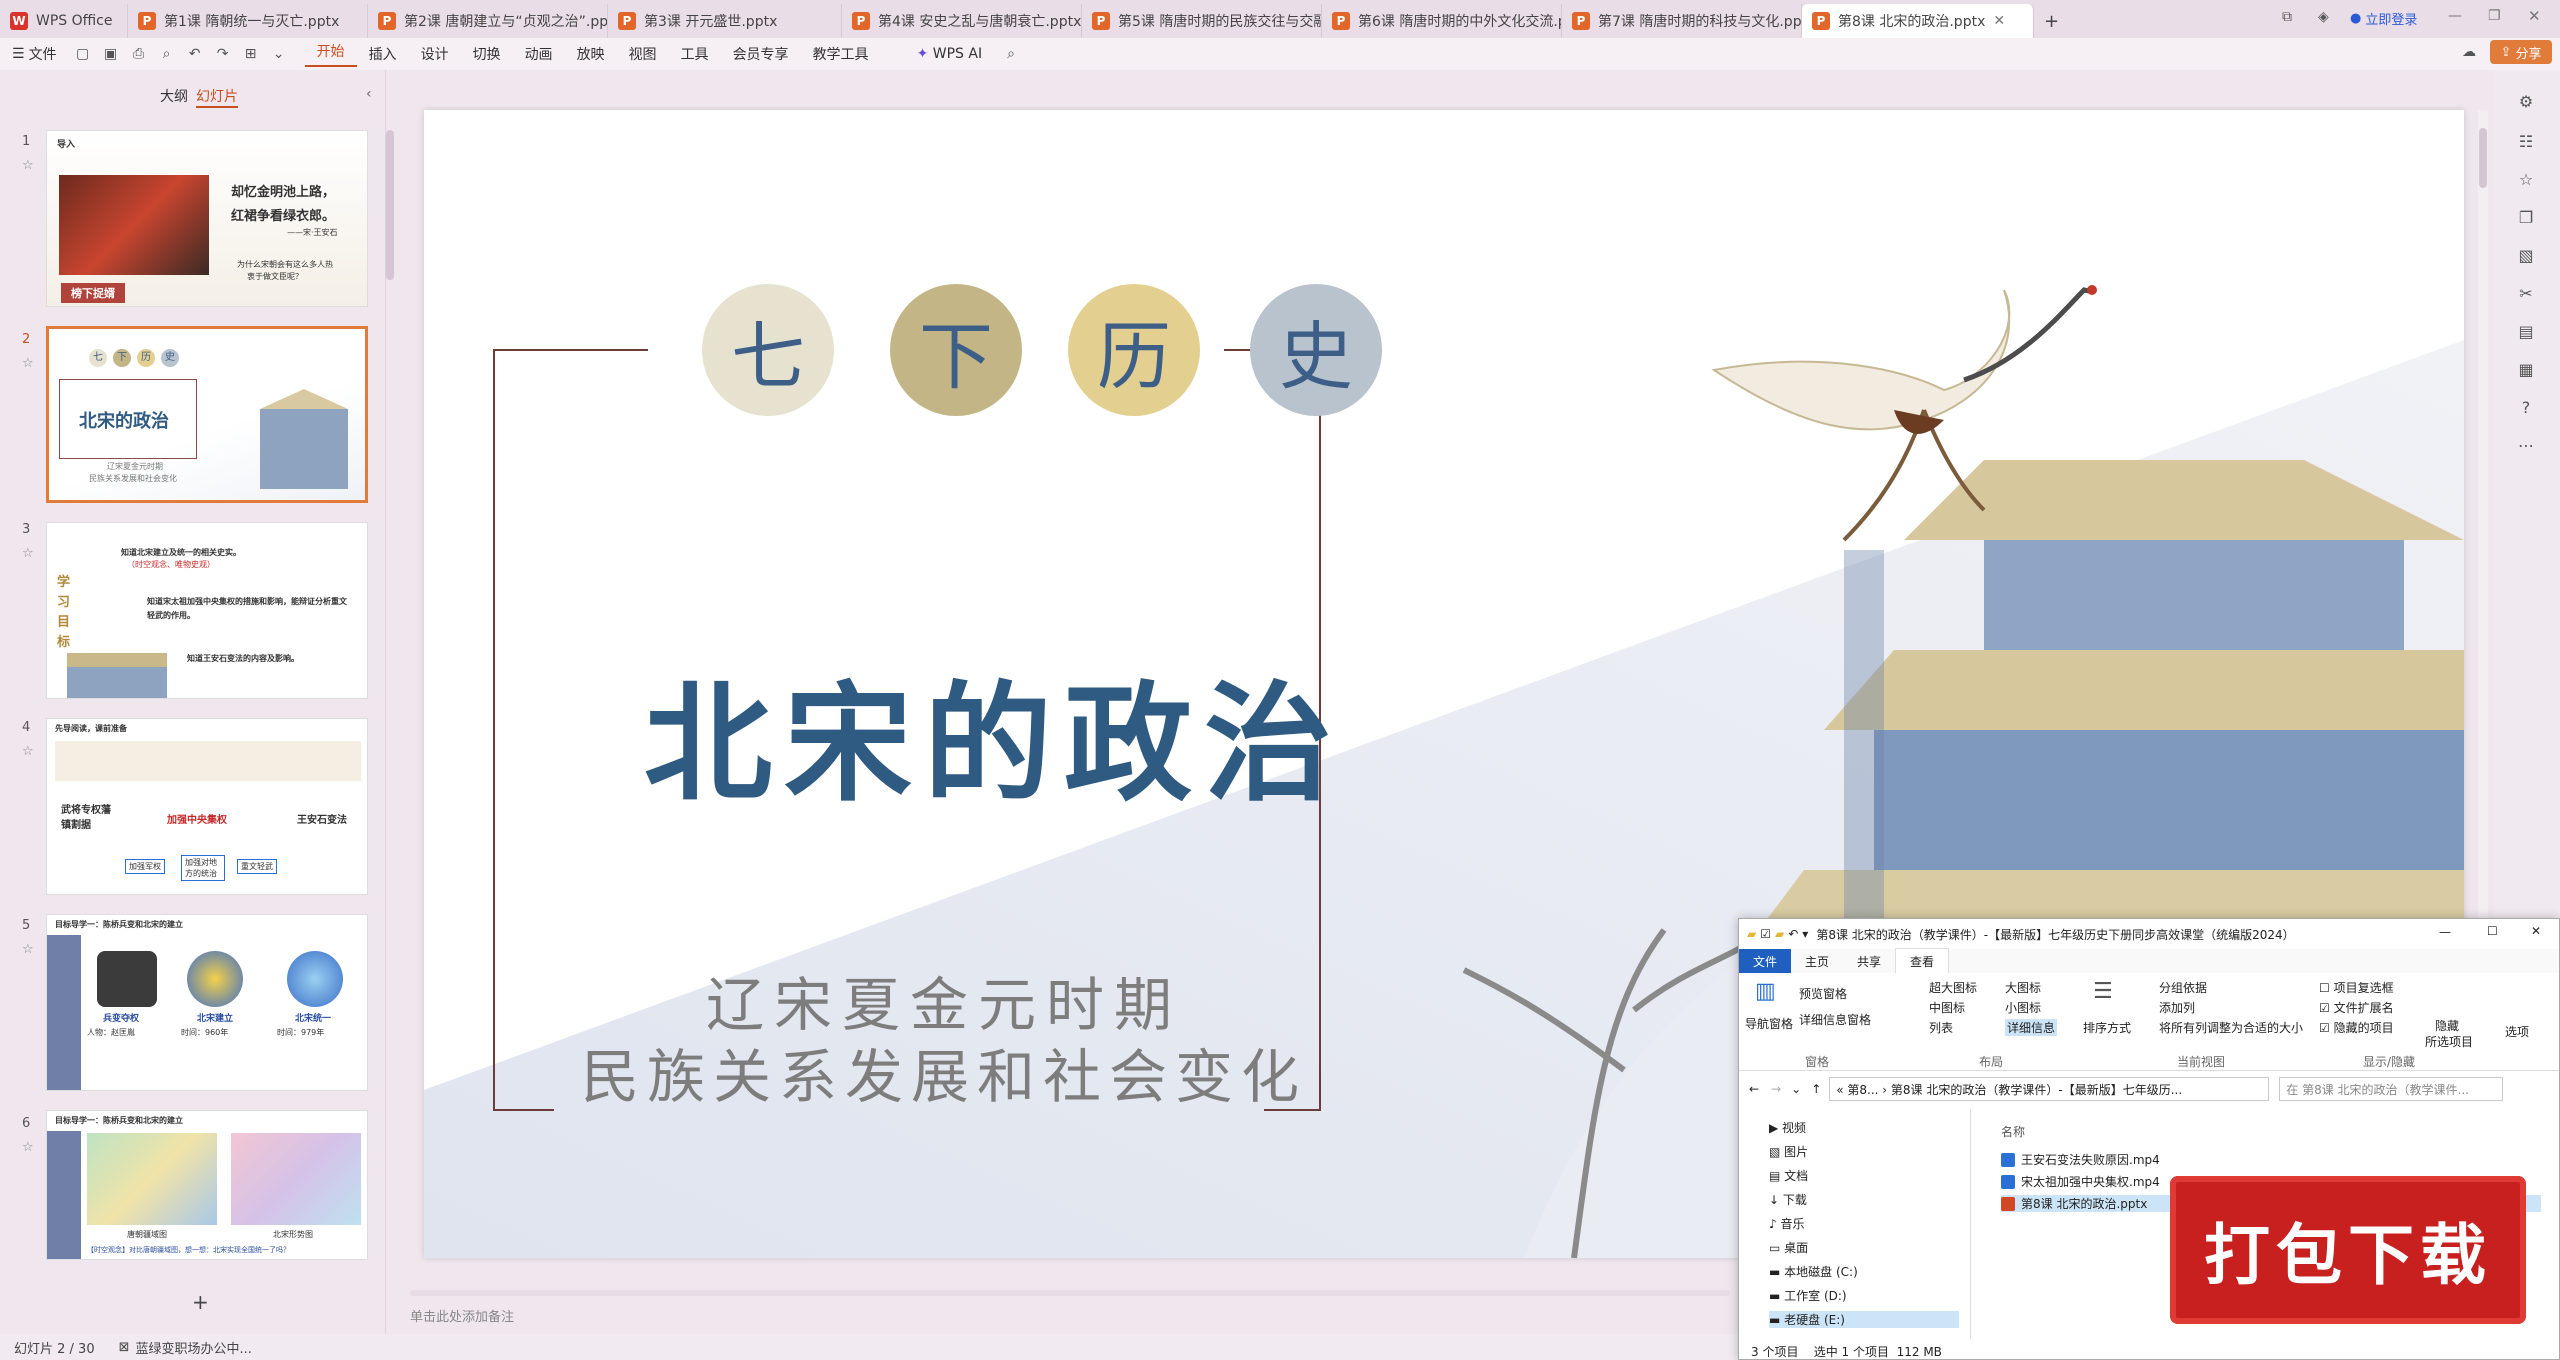  Describe the element at coordinates (2494, 16) in the screenshot. I see `maximize-icon: ❐` at that location.